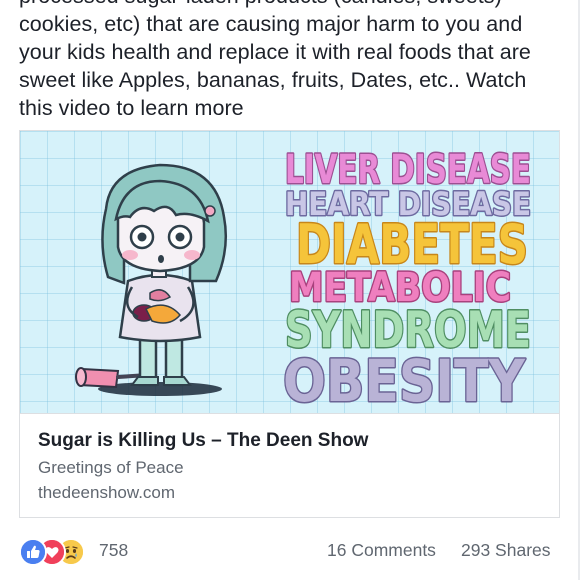 This screenshot has height=580, width=580. I want to click on reactions-bar: 758 16 Comments 293 Shares, so click(291, 551).